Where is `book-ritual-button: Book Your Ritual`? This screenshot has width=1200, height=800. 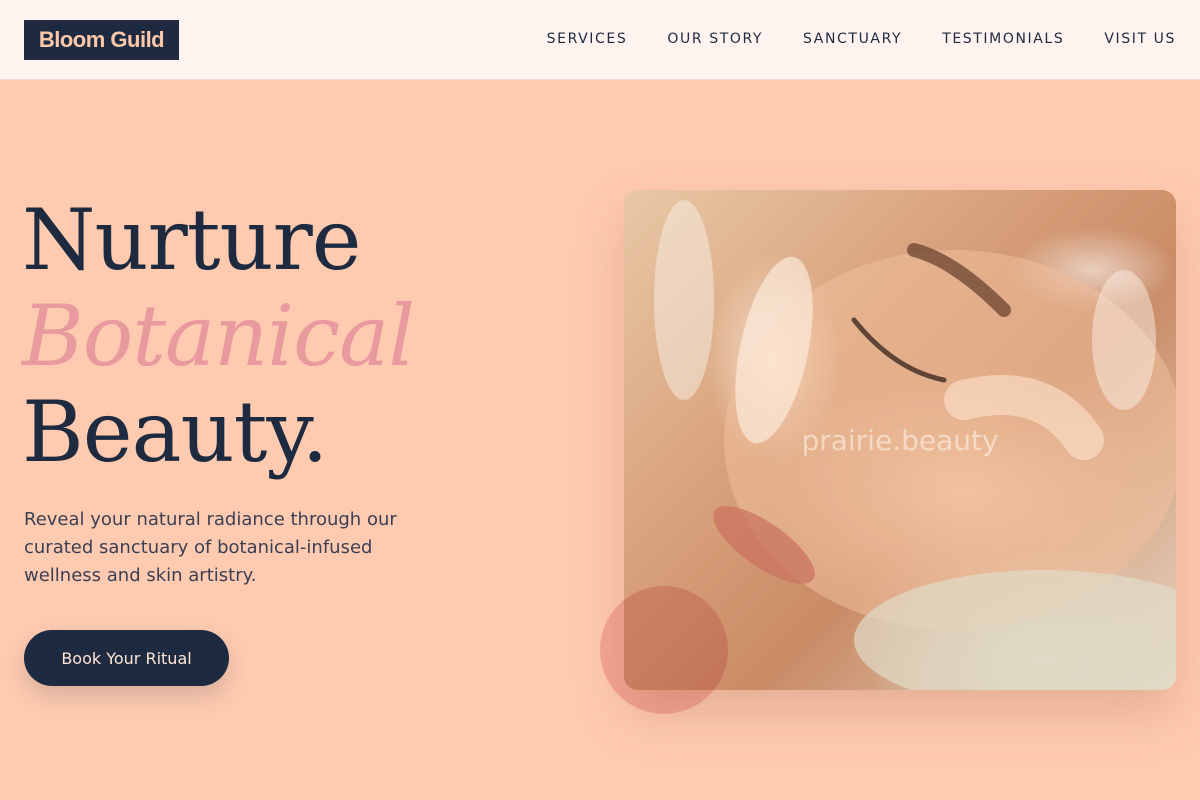 book-ritual-button: Book Your Ritual is located at coordinates (126, 658).